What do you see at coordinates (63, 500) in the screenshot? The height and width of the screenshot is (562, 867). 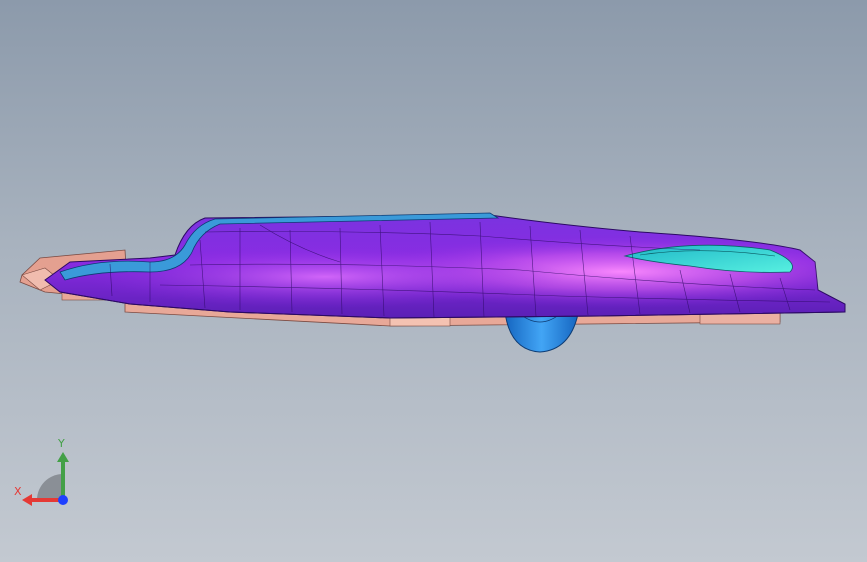 I see `z-axis-dot` at bounding box center [63, 500].